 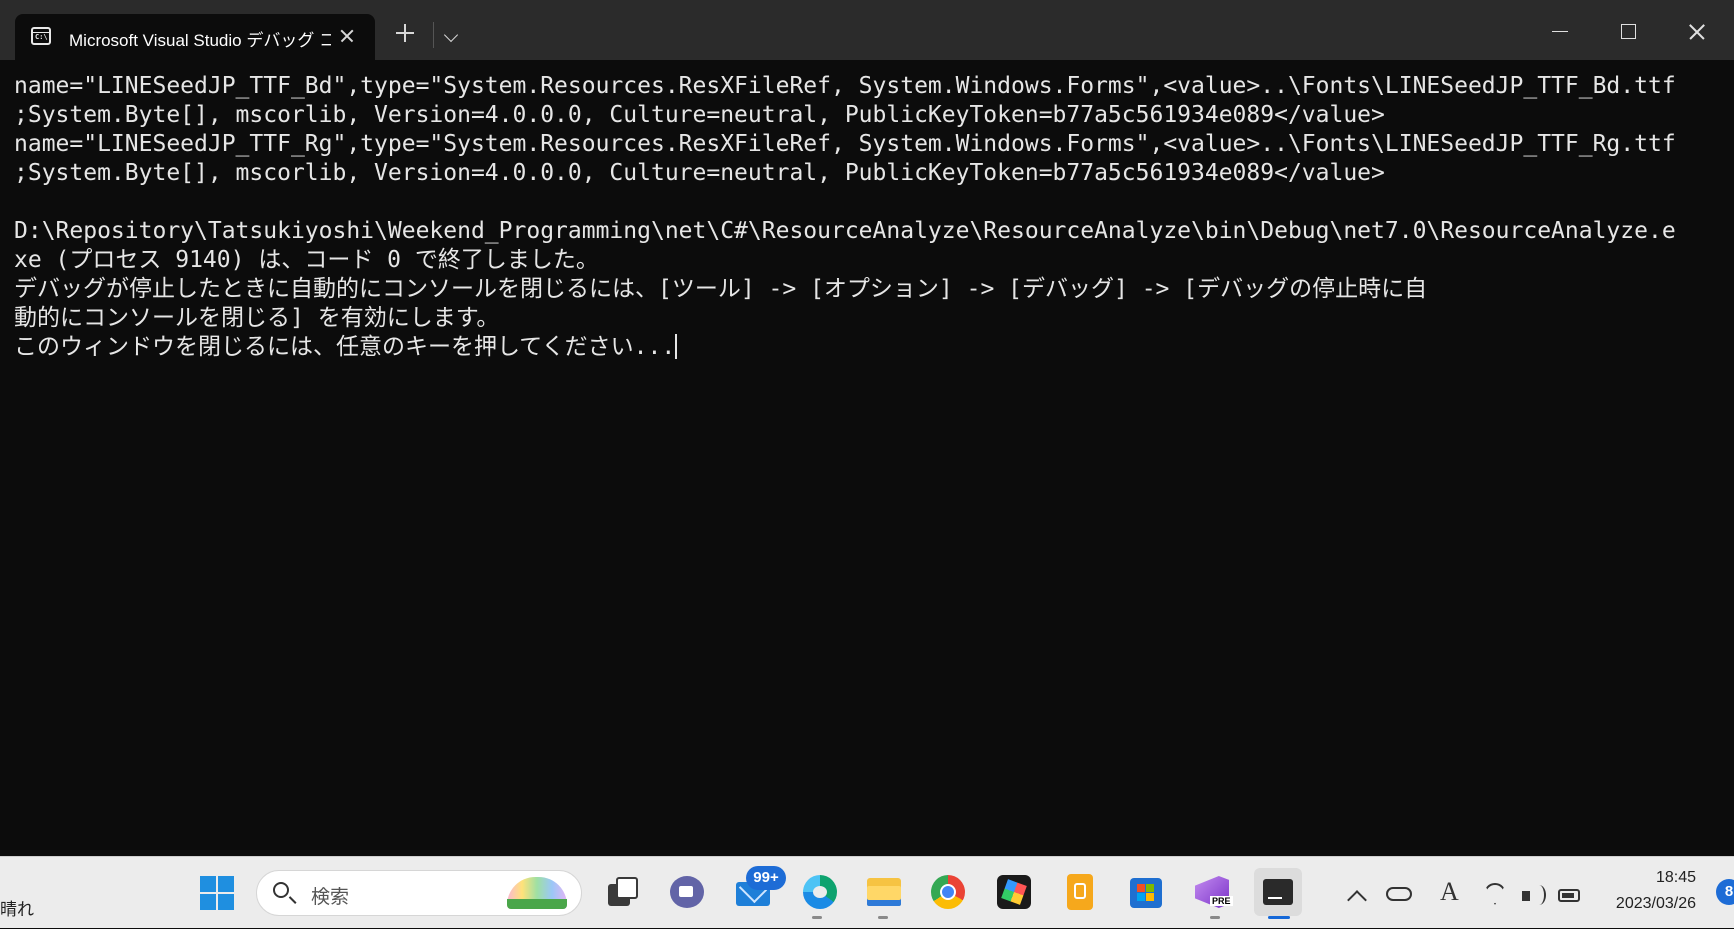 I want to click on close-window-button, so click(x=1697, y=32).